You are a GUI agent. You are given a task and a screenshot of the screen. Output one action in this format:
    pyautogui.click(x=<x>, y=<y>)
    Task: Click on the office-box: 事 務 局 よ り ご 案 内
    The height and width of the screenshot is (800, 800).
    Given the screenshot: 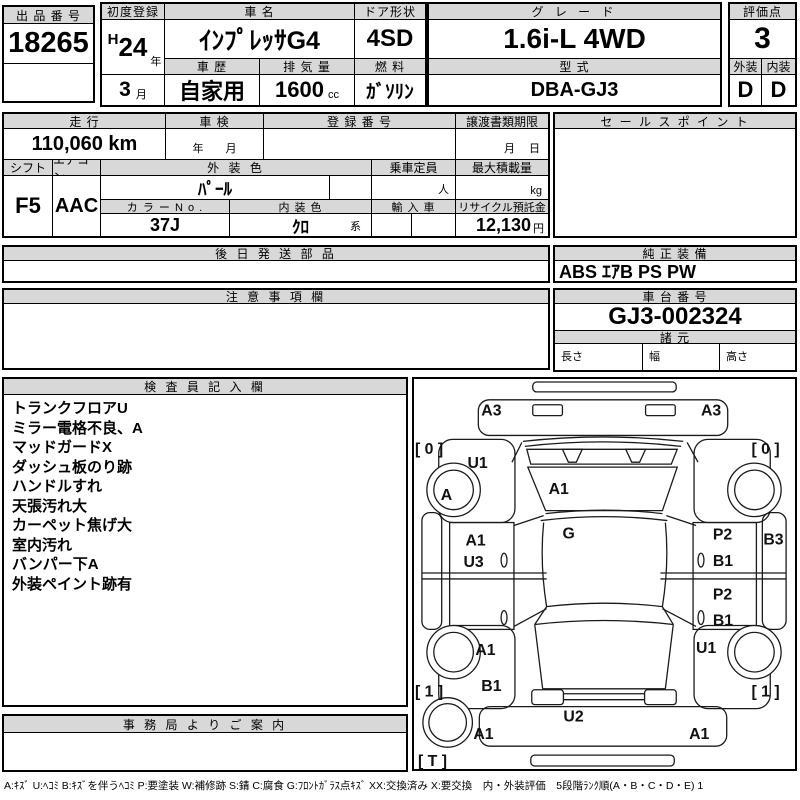 What is the action you would take?
    pyautogui.click(x=205, y=743)
    